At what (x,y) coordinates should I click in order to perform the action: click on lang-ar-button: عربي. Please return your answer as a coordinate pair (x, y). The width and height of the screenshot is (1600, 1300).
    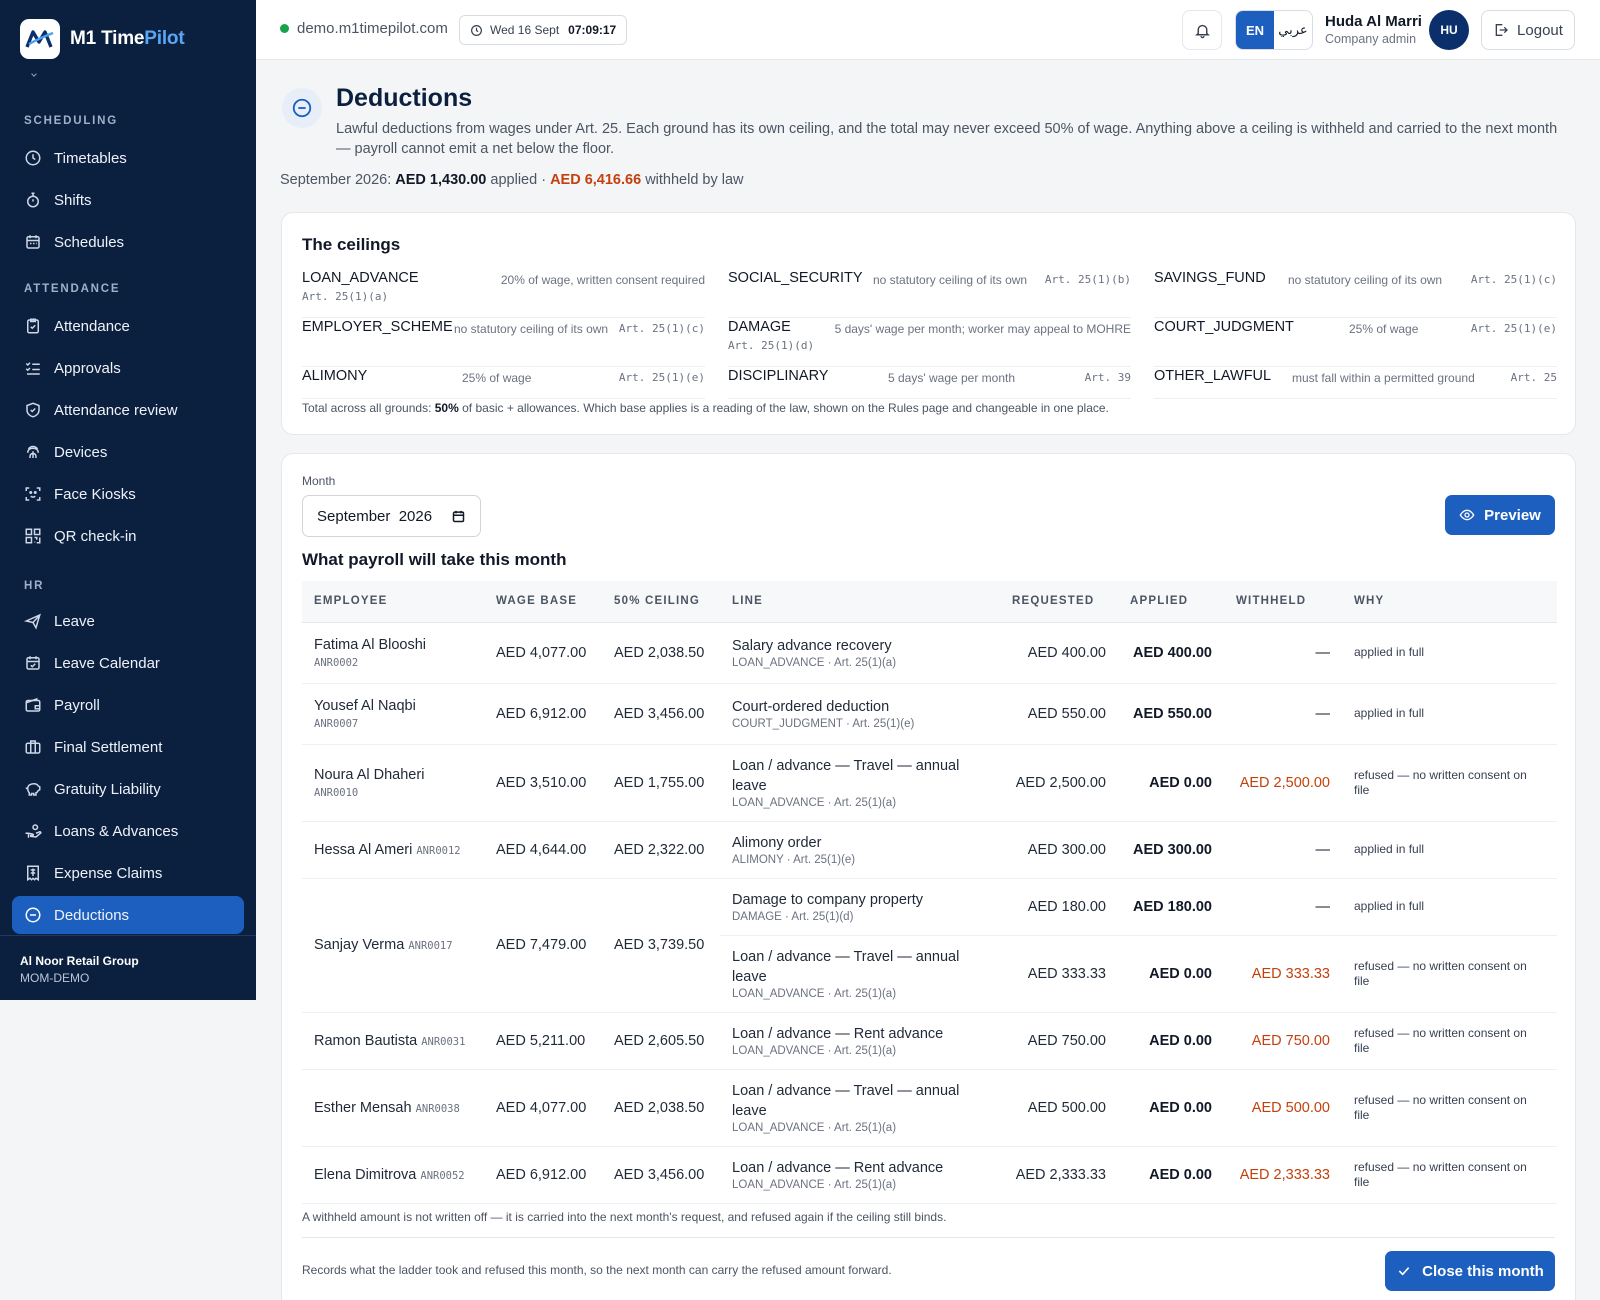
    Looking at the image, I should click on (1293, 30).